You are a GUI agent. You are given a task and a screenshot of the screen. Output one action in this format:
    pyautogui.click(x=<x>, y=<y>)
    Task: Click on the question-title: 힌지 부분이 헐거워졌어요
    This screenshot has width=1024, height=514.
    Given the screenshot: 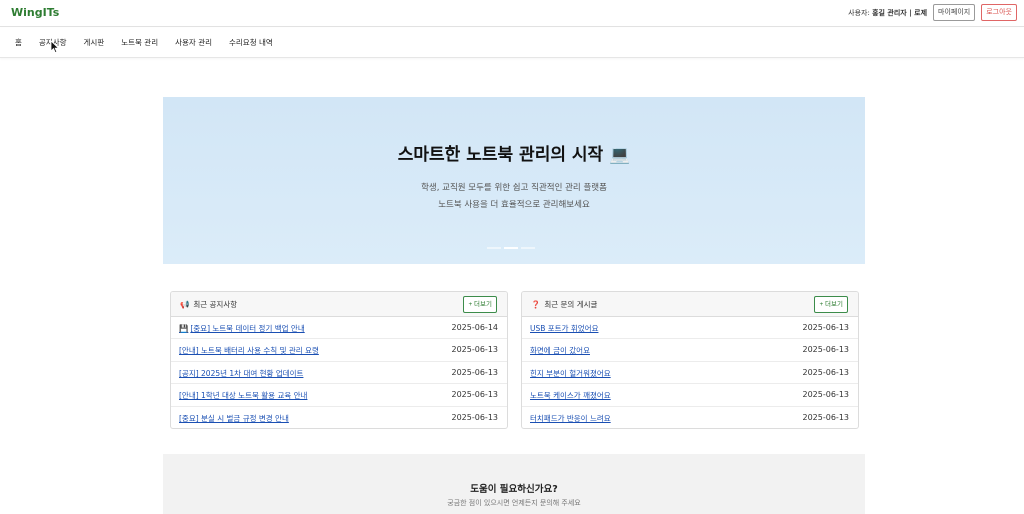 What is the action you would take?
    pyautogui.click(x=570, y=373)
    